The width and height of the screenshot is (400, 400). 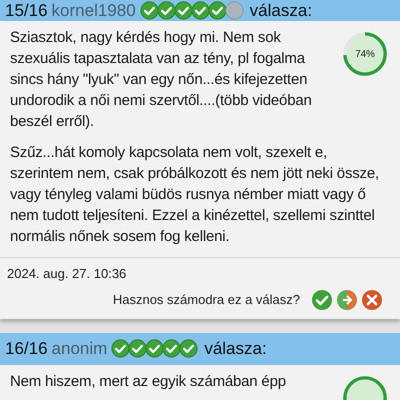 What do you see at coordinates (94, 12) in the screenshot?
I see `author-name: kornel1980` at bounding box center [94, 12].